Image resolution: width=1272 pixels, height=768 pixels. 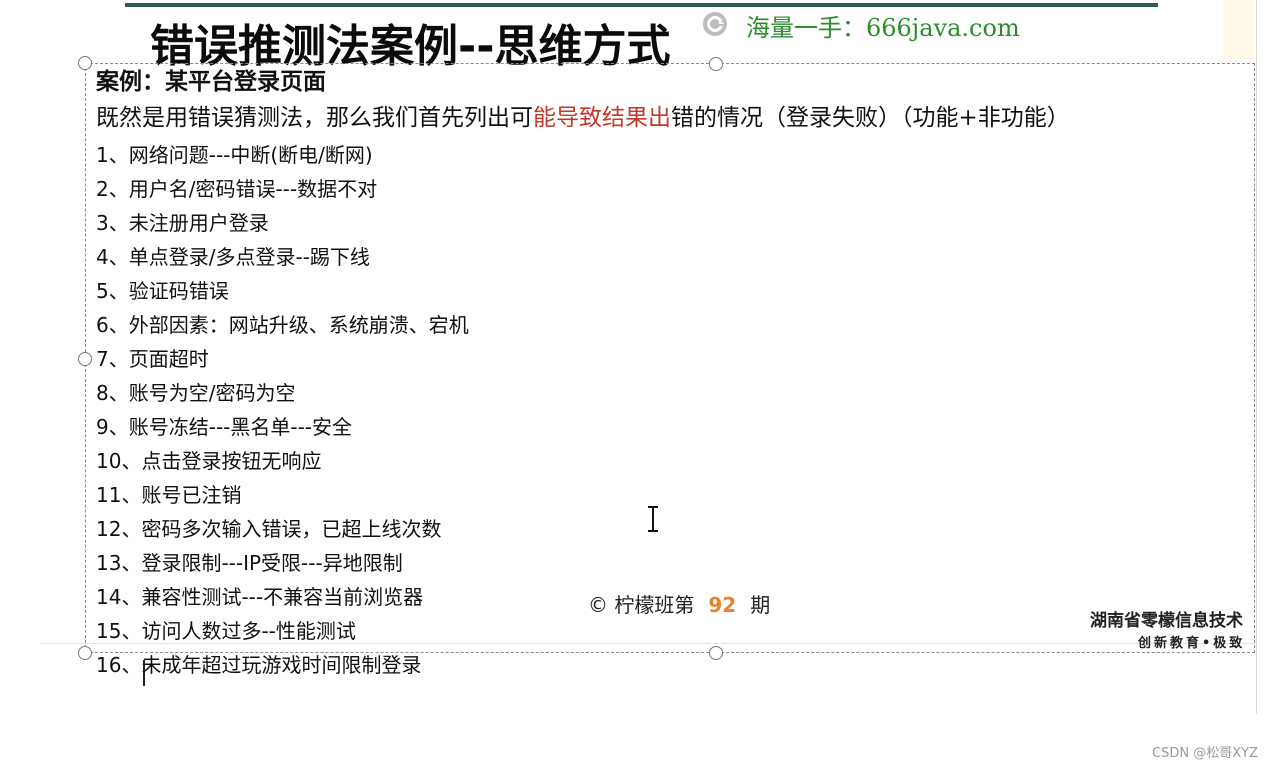 What do you see at coordinates (870, 118) in the screenshot?
I see `intro-part3: 错的情况（登录失败）（功能+非功能）` at bounding box center [870, 118].